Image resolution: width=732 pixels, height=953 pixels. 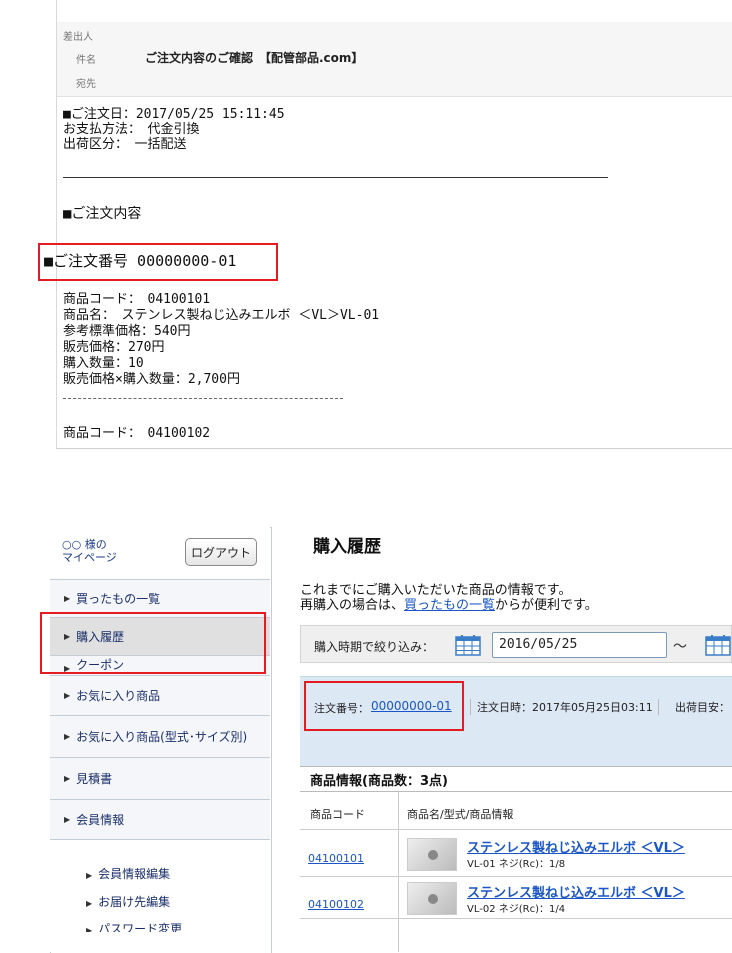 I want to click on email-subject: ご注文内容のご確認 【配管部品.com】, so click(x=254, y=58).